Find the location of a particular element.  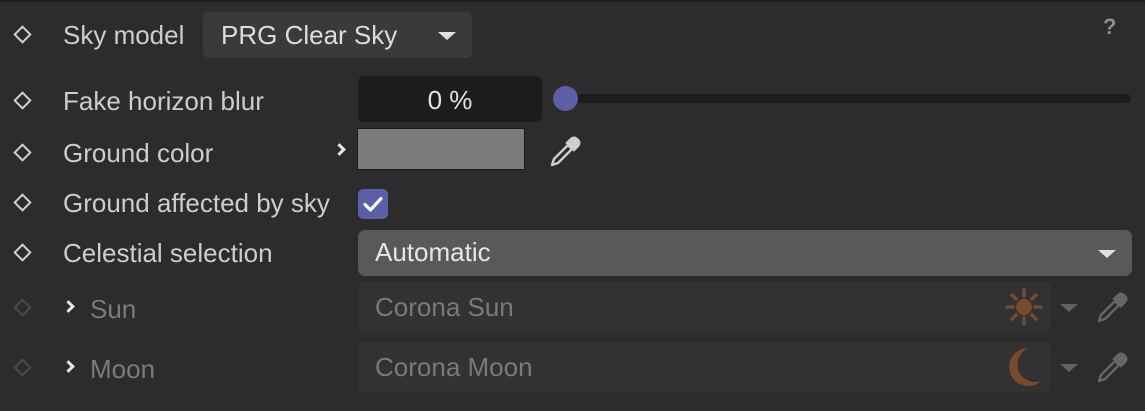

celestial-selection-label: Celestial selection is located at coordinates (168, 253).